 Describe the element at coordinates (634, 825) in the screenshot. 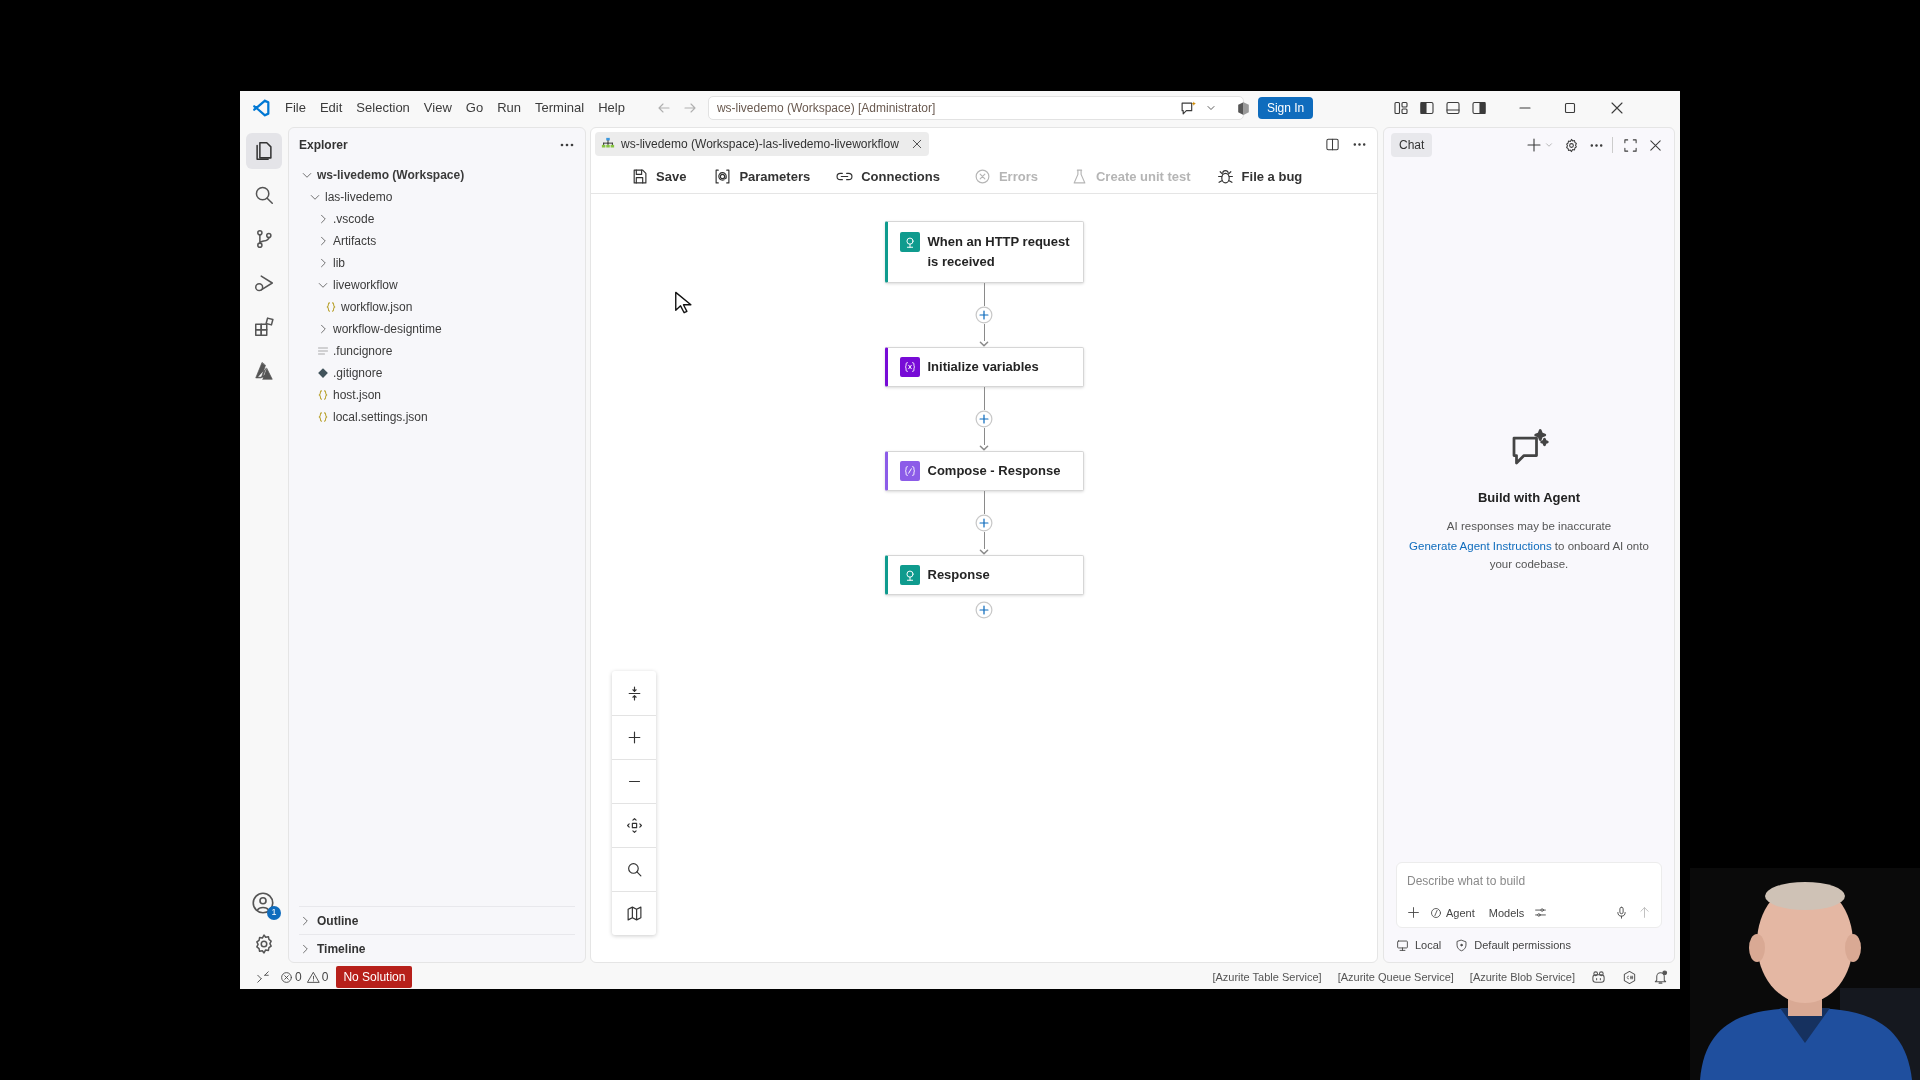

I see `pan-icon` at that location.